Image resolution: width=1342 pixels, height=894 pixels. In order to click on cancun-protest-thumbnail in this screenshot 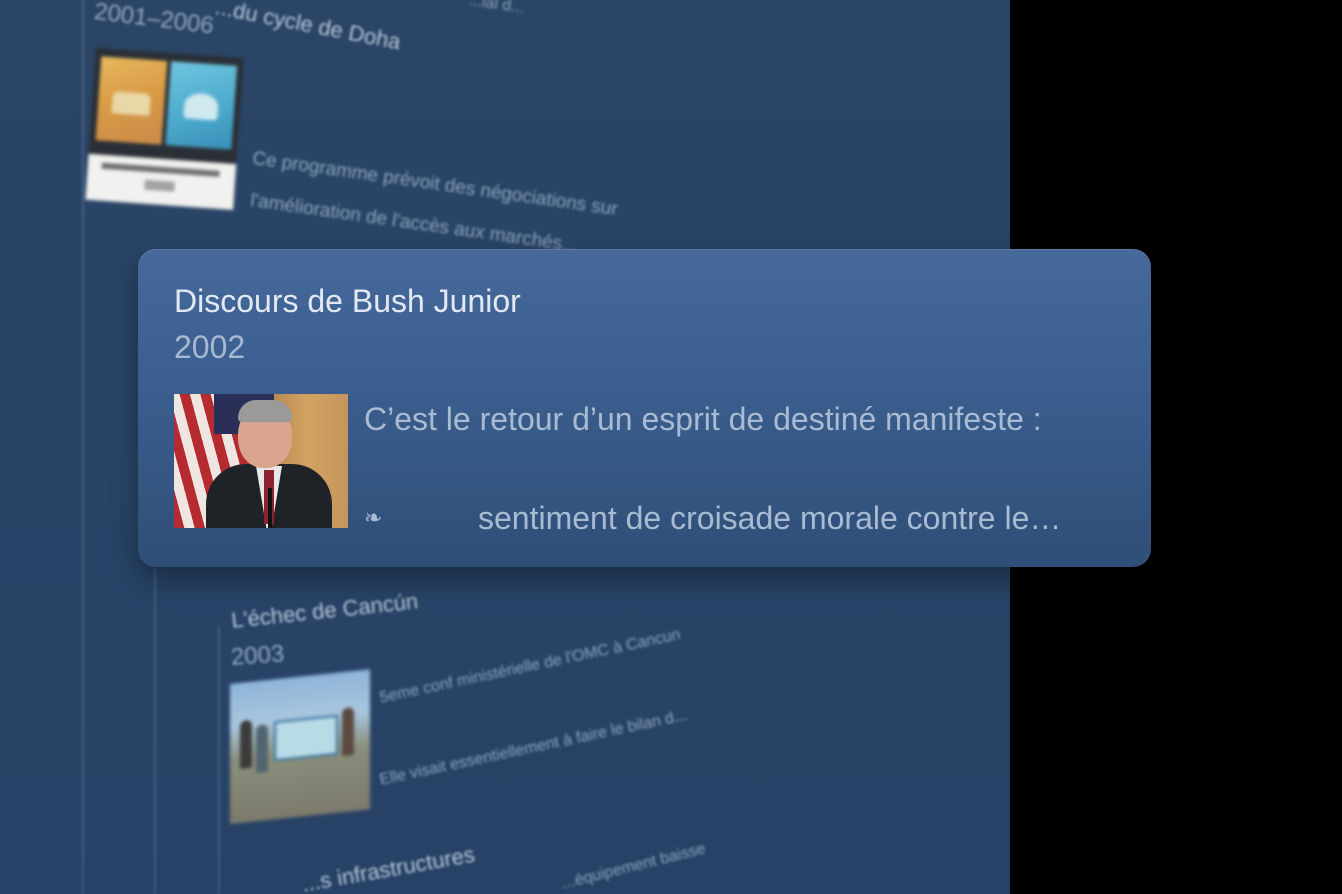, I will do `click(300, 746)`.